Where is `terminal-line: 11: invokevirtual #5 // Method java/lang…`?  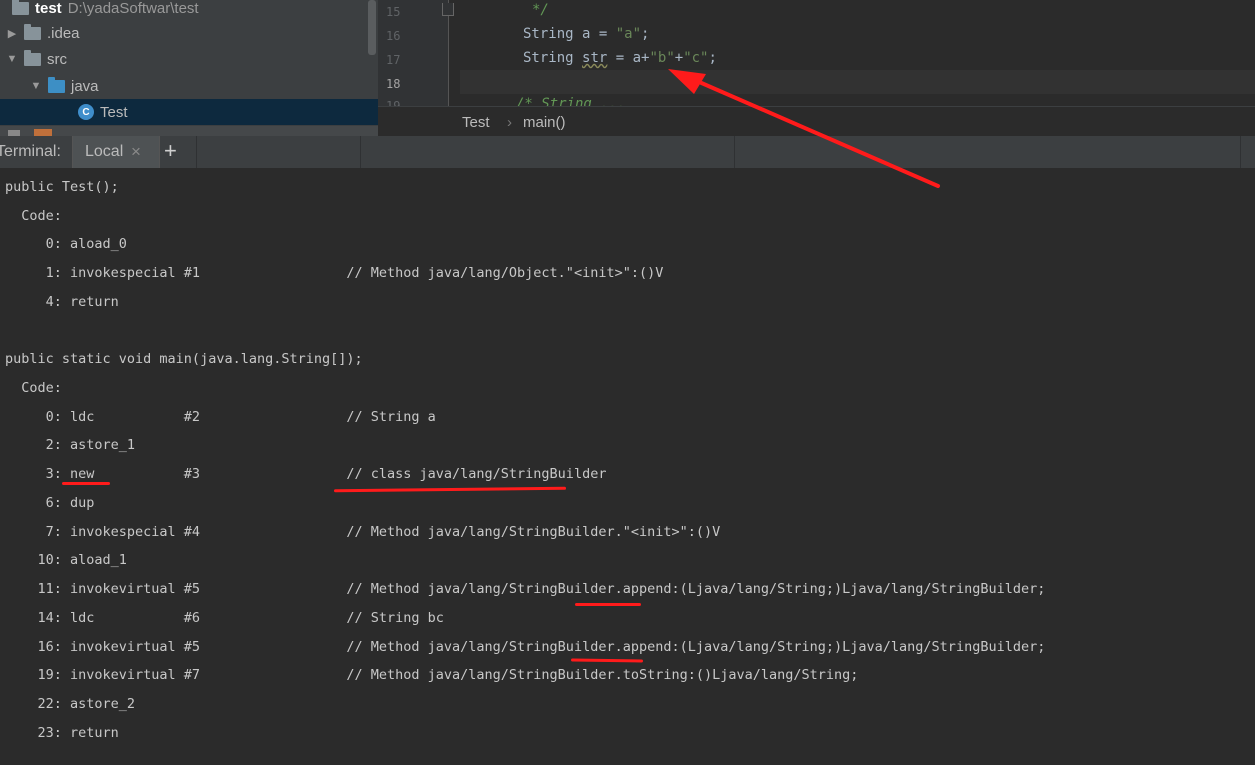
terminal-line: 11: invokevirtual #5 // Method java/lang… is located at coordinates (525, 589).